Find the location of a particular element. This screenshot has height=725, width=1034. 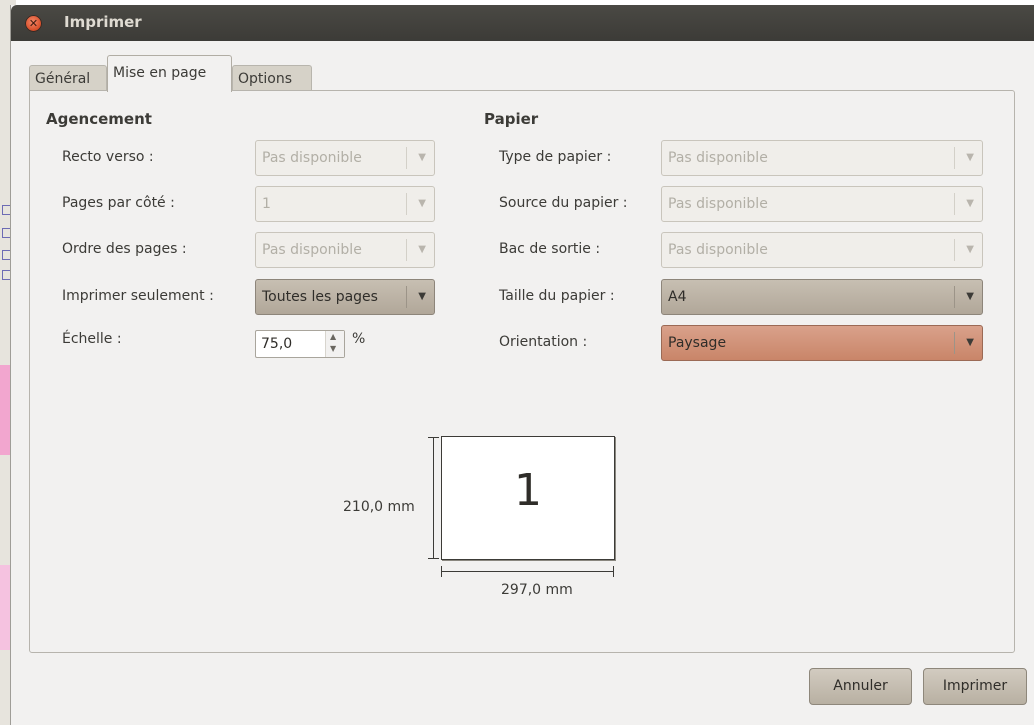

paper-source-select: Pas disponible ▼ is located at coordinates (822, 204).